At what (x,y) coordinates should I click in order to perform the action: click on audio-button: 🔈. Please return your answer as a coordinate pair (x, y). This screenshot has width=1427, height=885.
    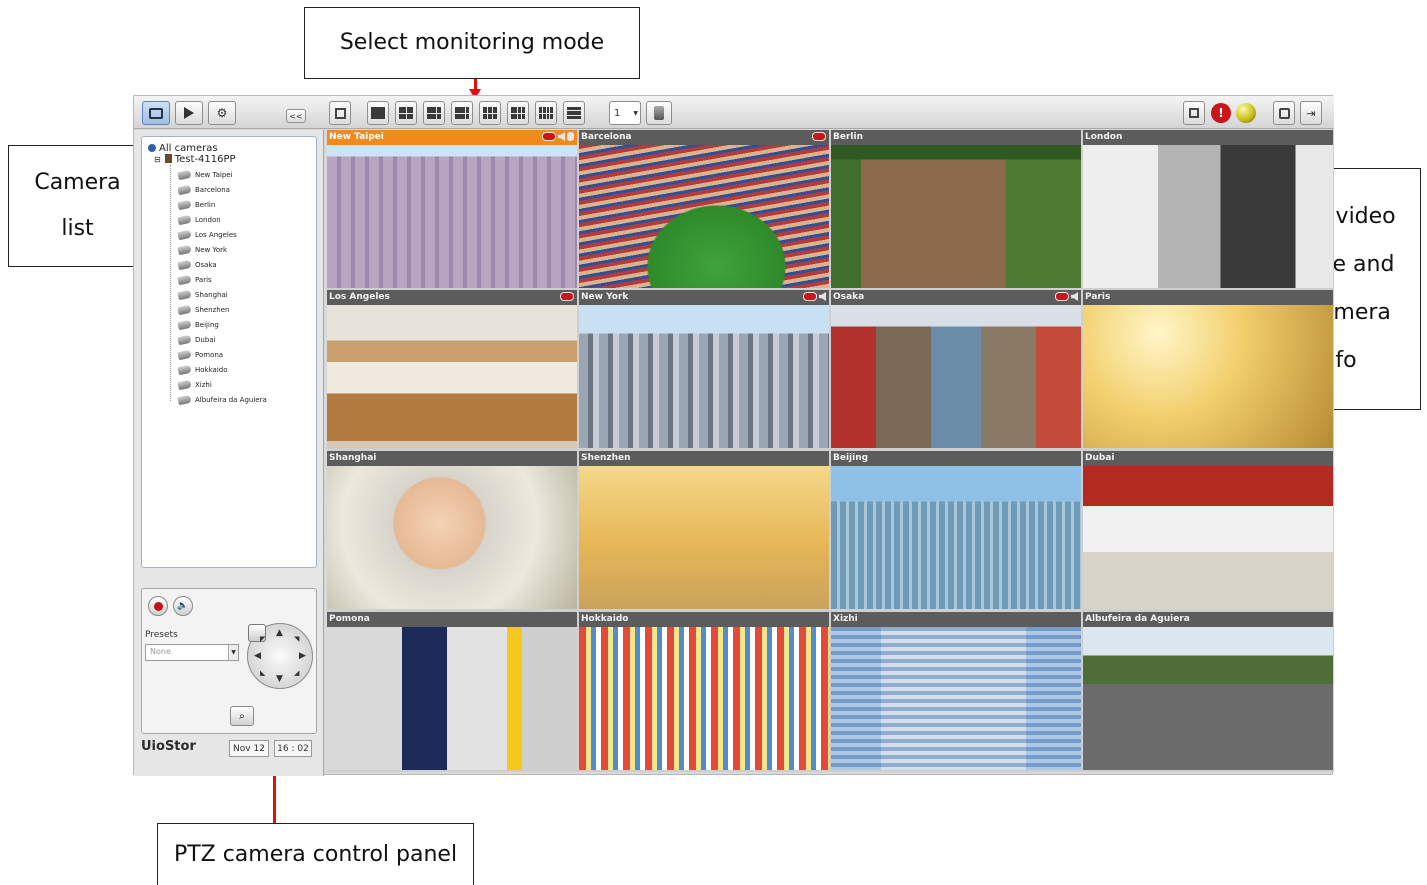
    Looking at the image, I should click on (183, 606).